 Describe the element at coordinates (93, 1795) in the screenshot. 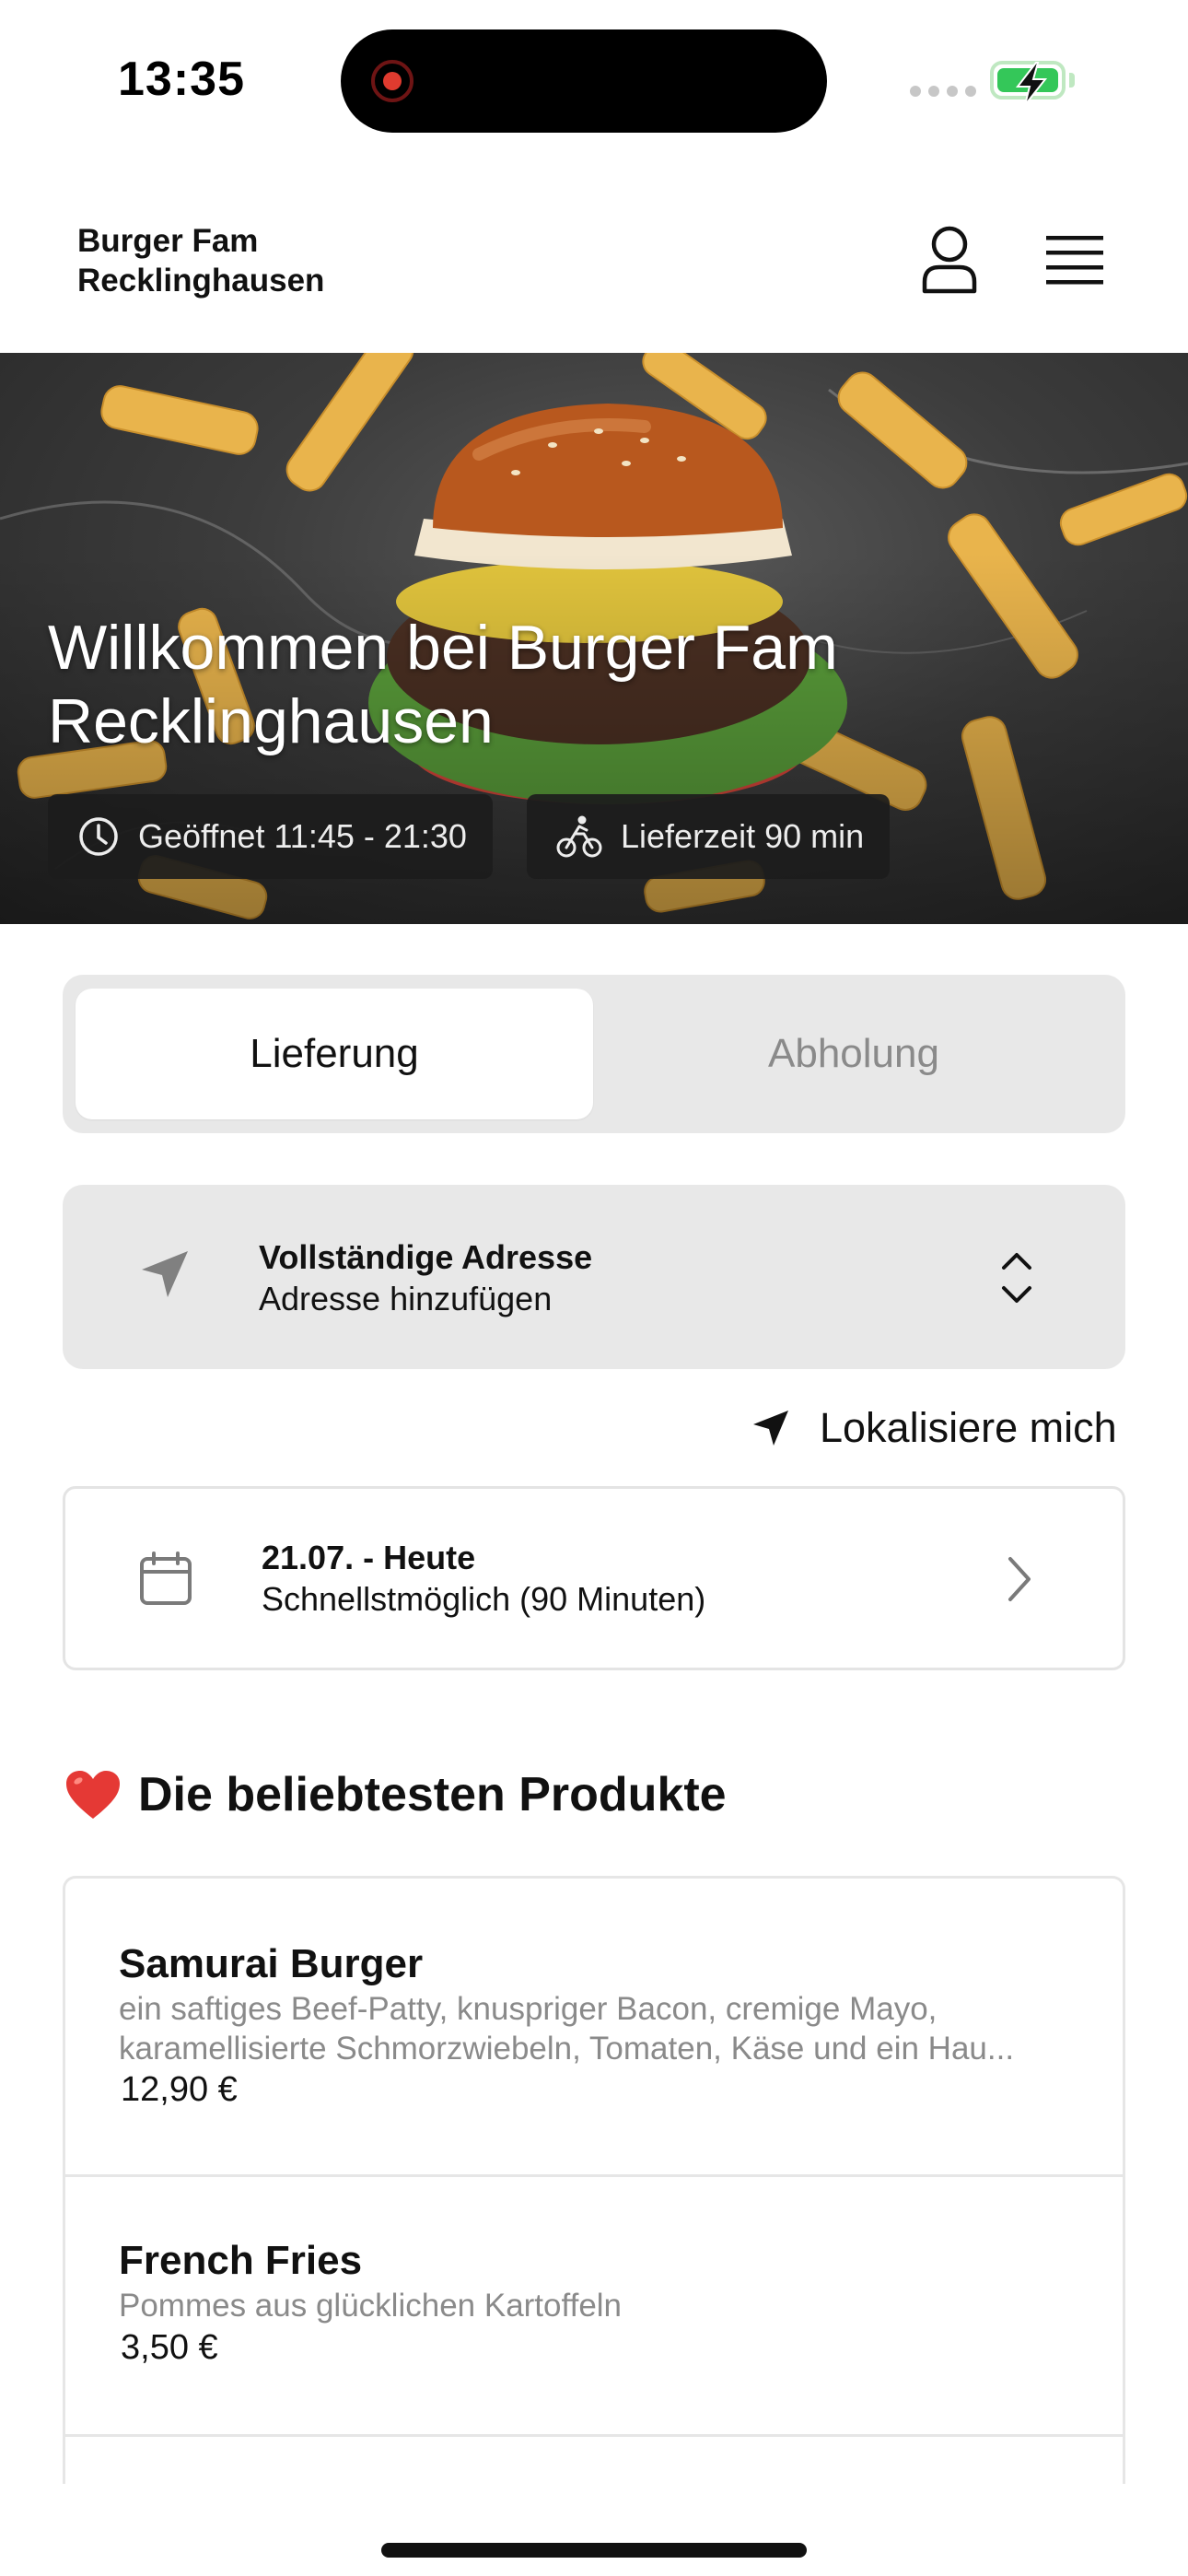

I see `heart-icon` at that location.